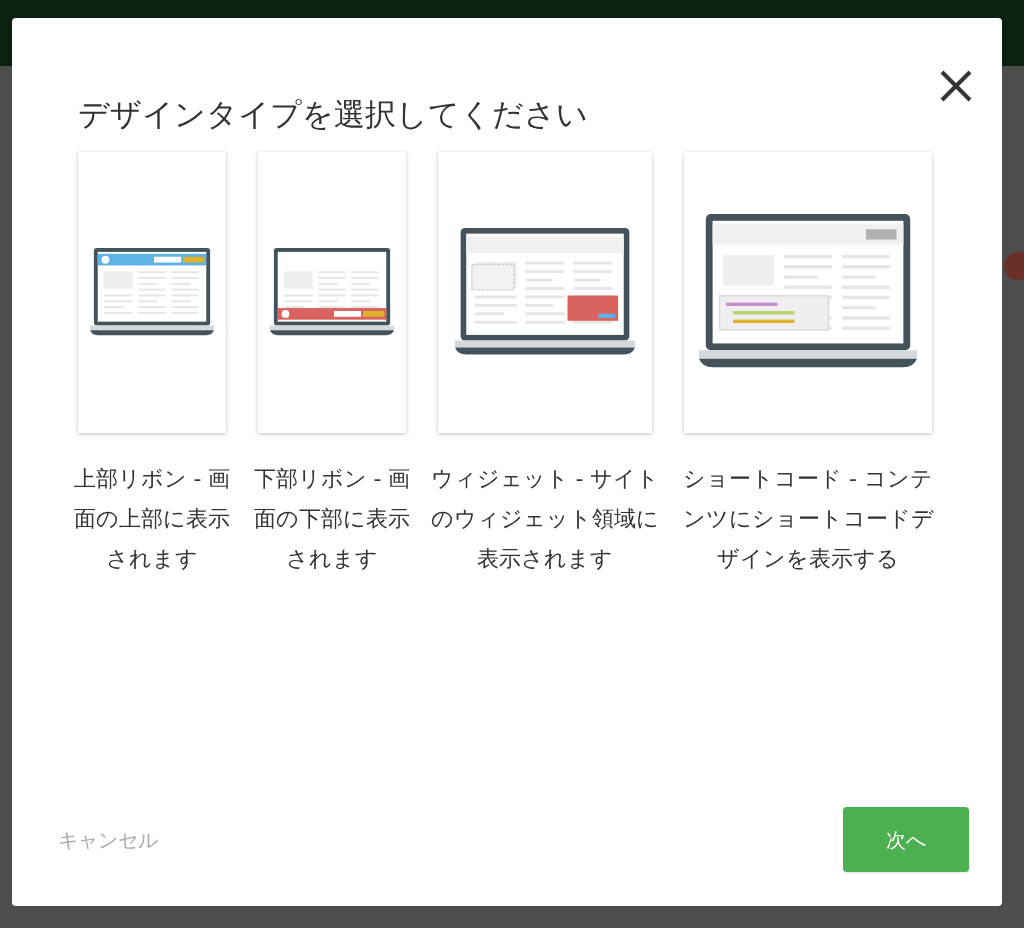  I want to click on cancel-button: キャンセル, so click(108, 839).